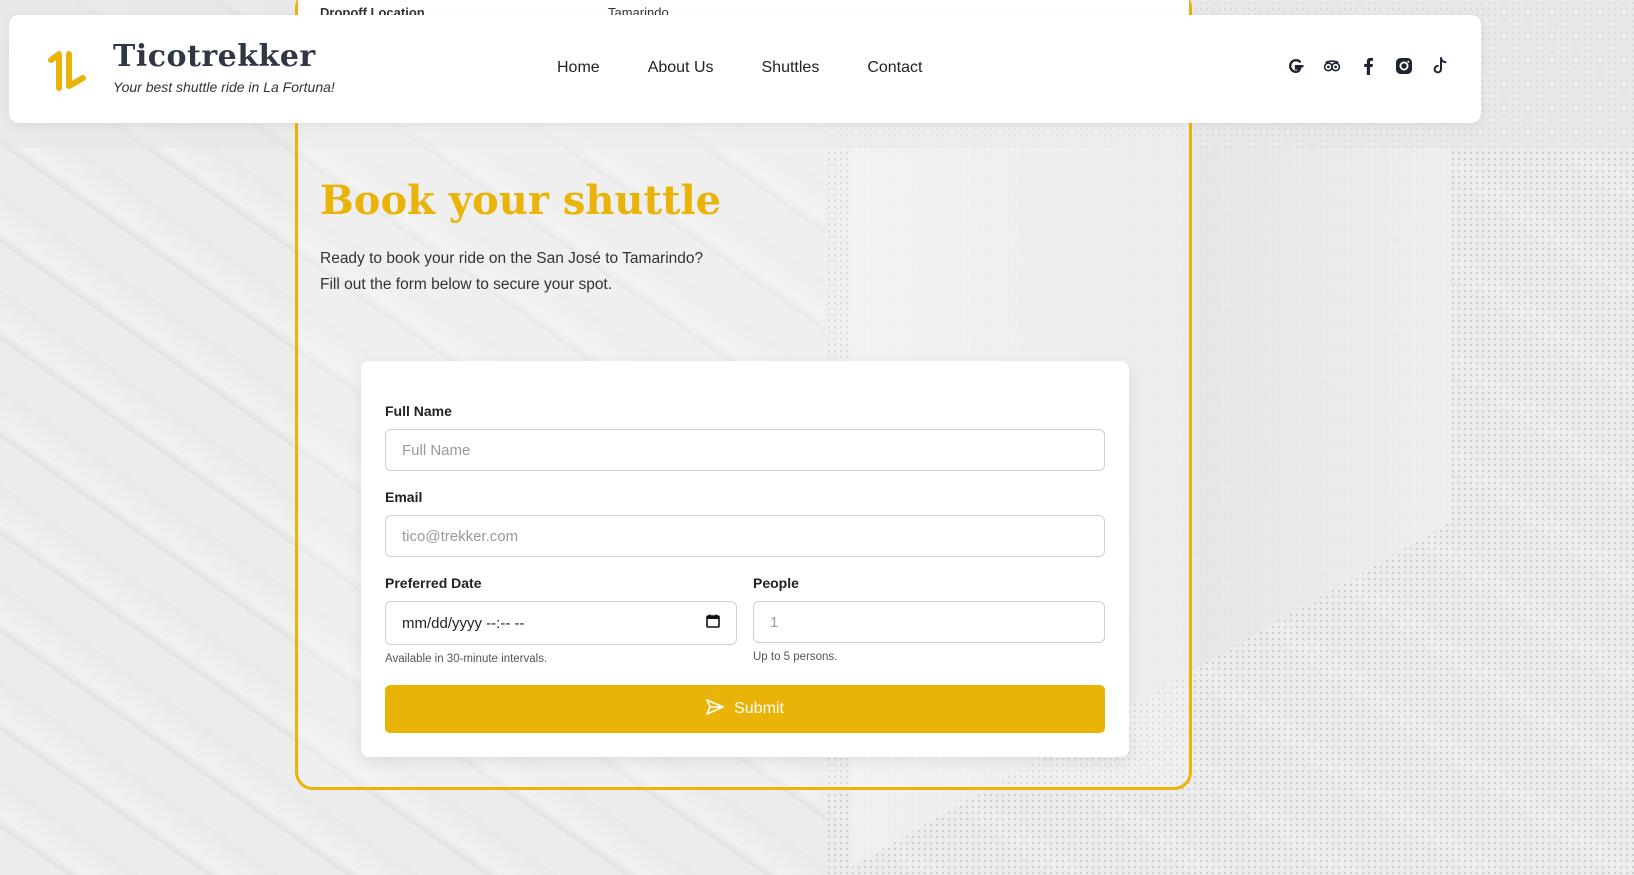 This screenshot has height=875, width=1634. What do you see at coordinates (929, 622) in the screenshot?
I see `people-input` at bounding box center [929, 622].